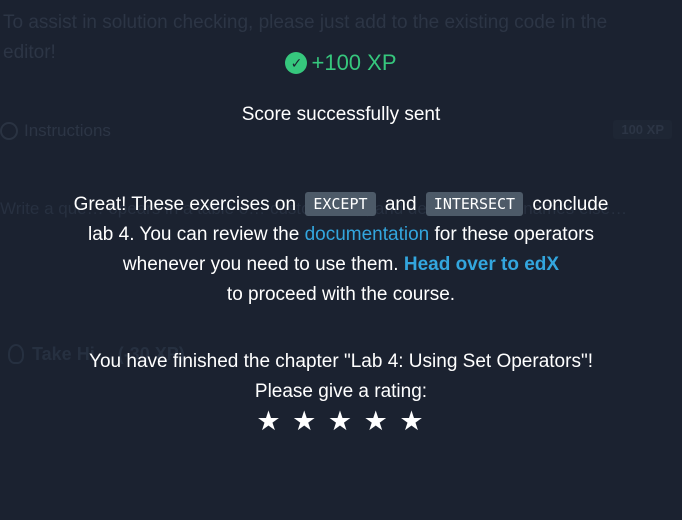 The height and width of the screenshot is (520, 682). What do you see at coordinates (341, 114) in the screenshot?
I see `score-status: Score successfully sent` at bounding box center [341, 114].